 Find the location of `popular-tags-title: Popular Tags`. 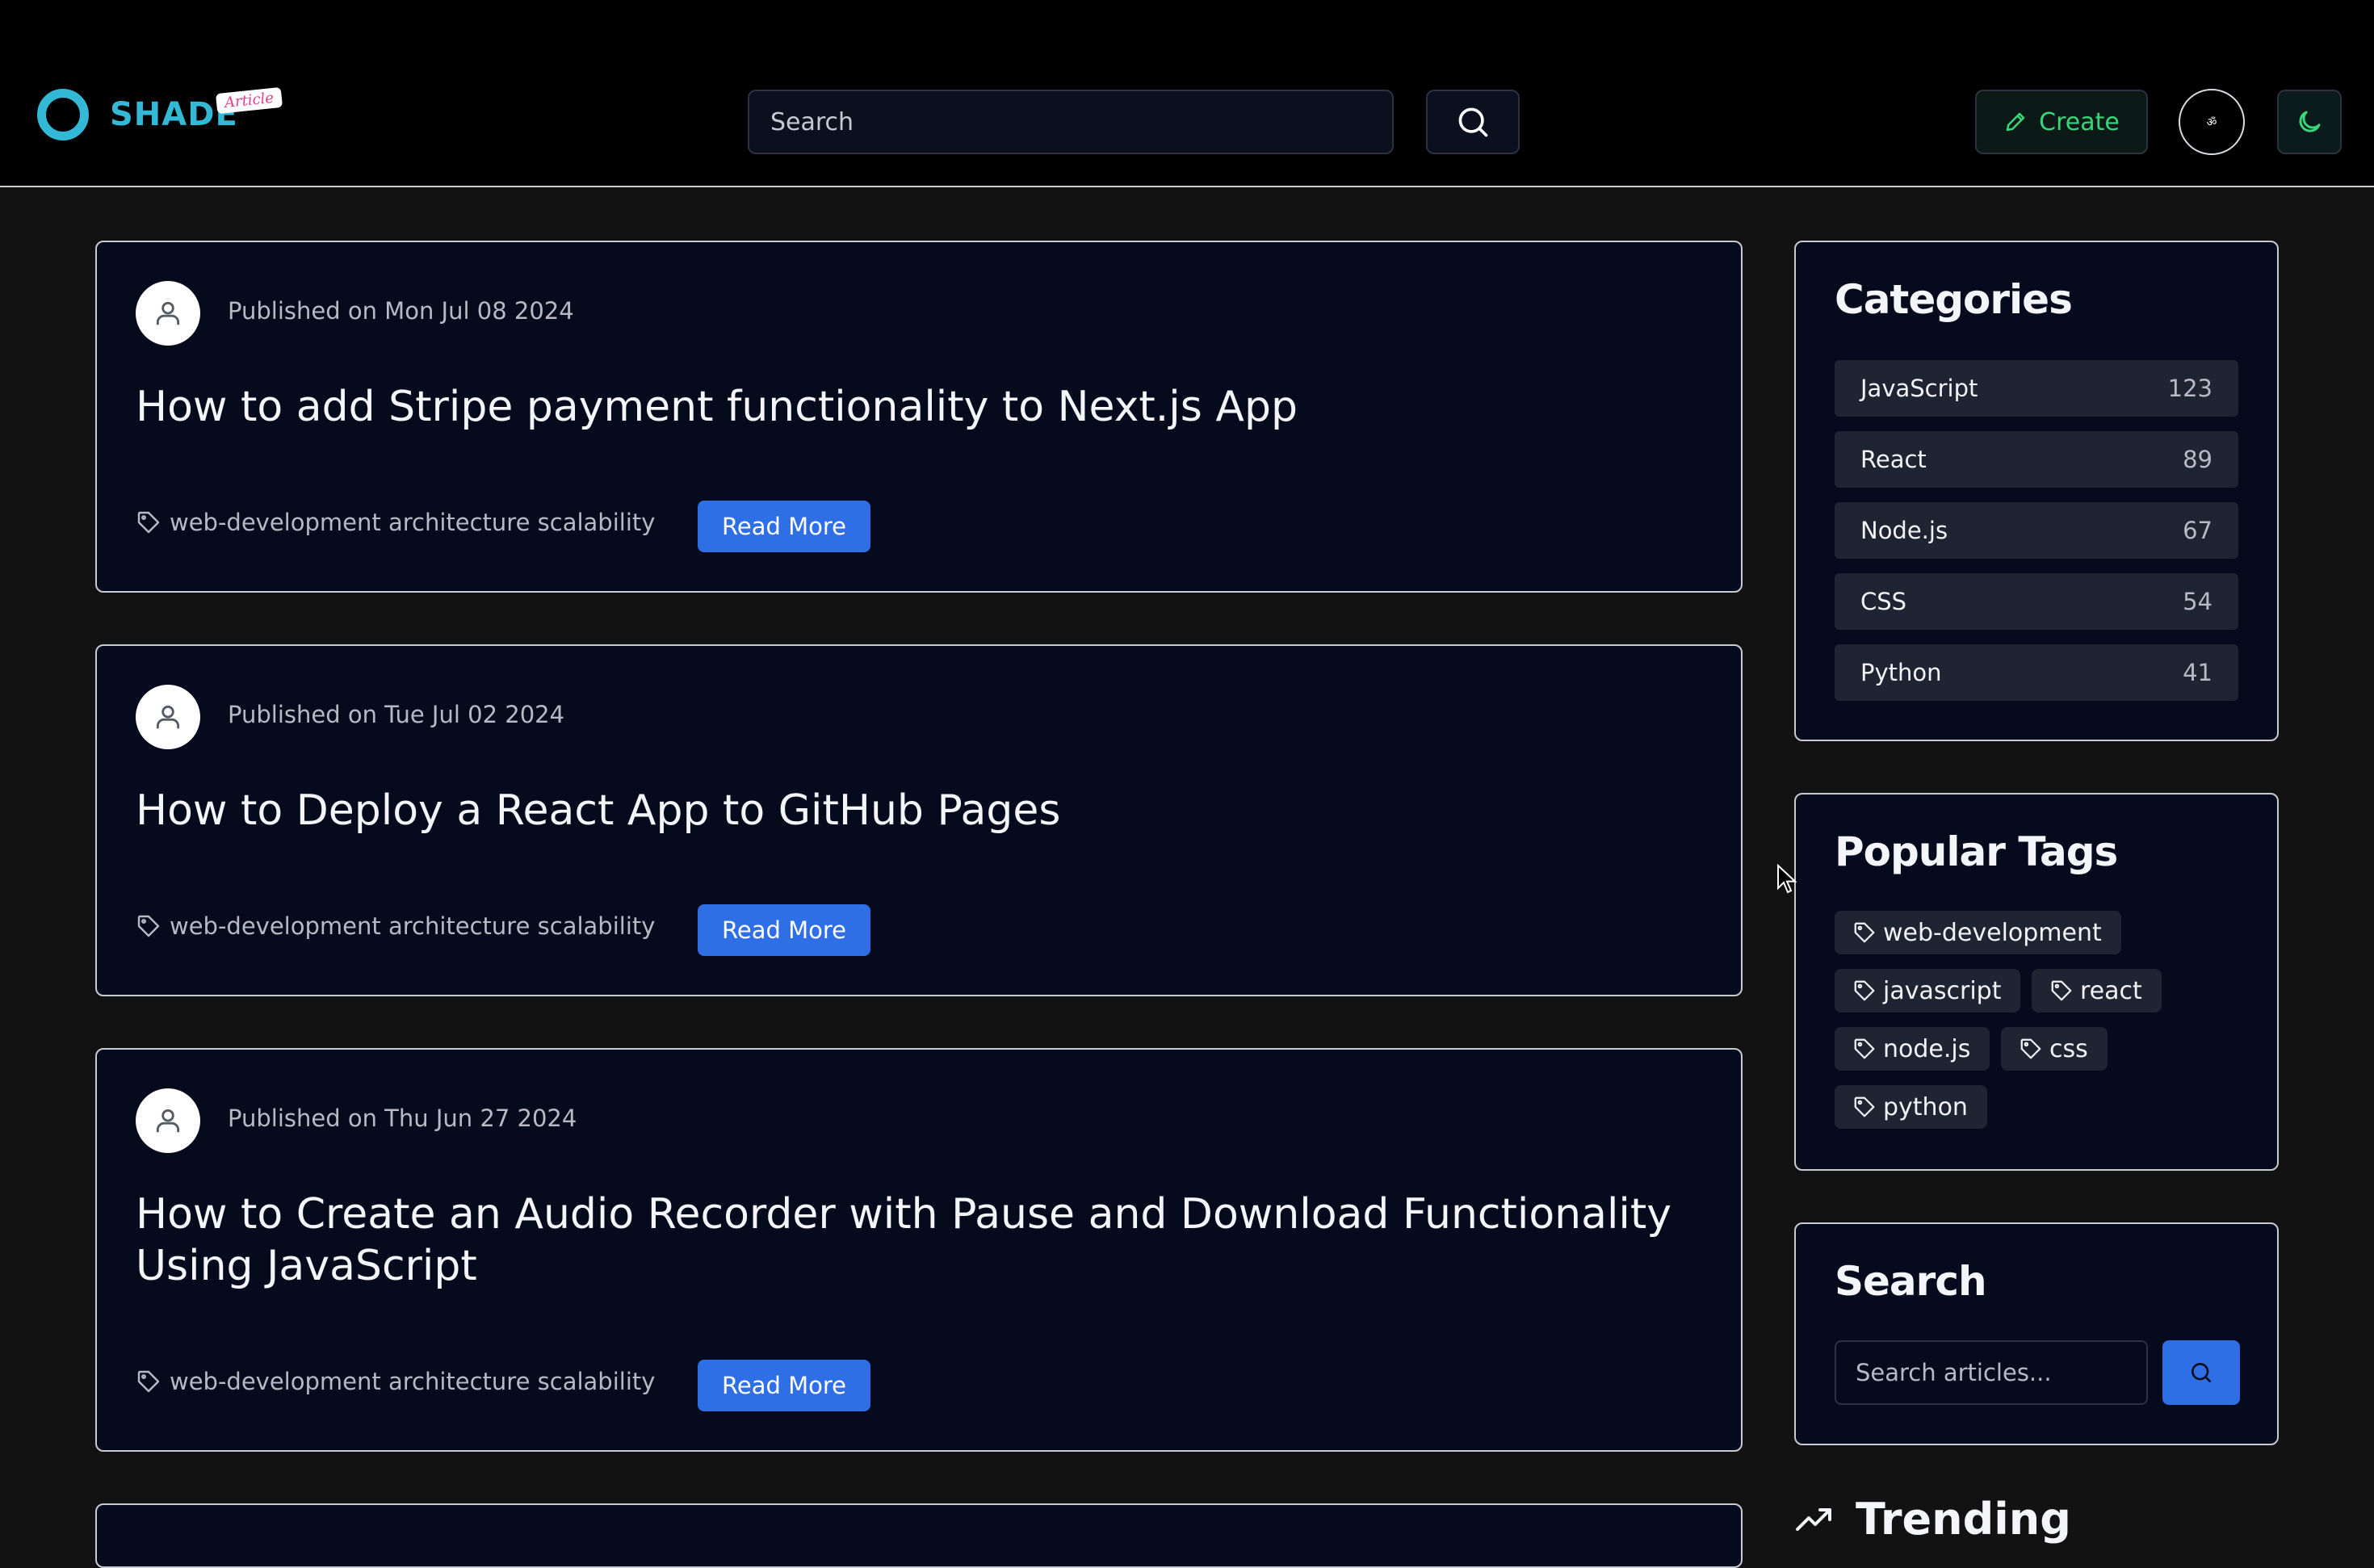

popular-tags-title: Popular Tags is located at coordinates (1976, 851).